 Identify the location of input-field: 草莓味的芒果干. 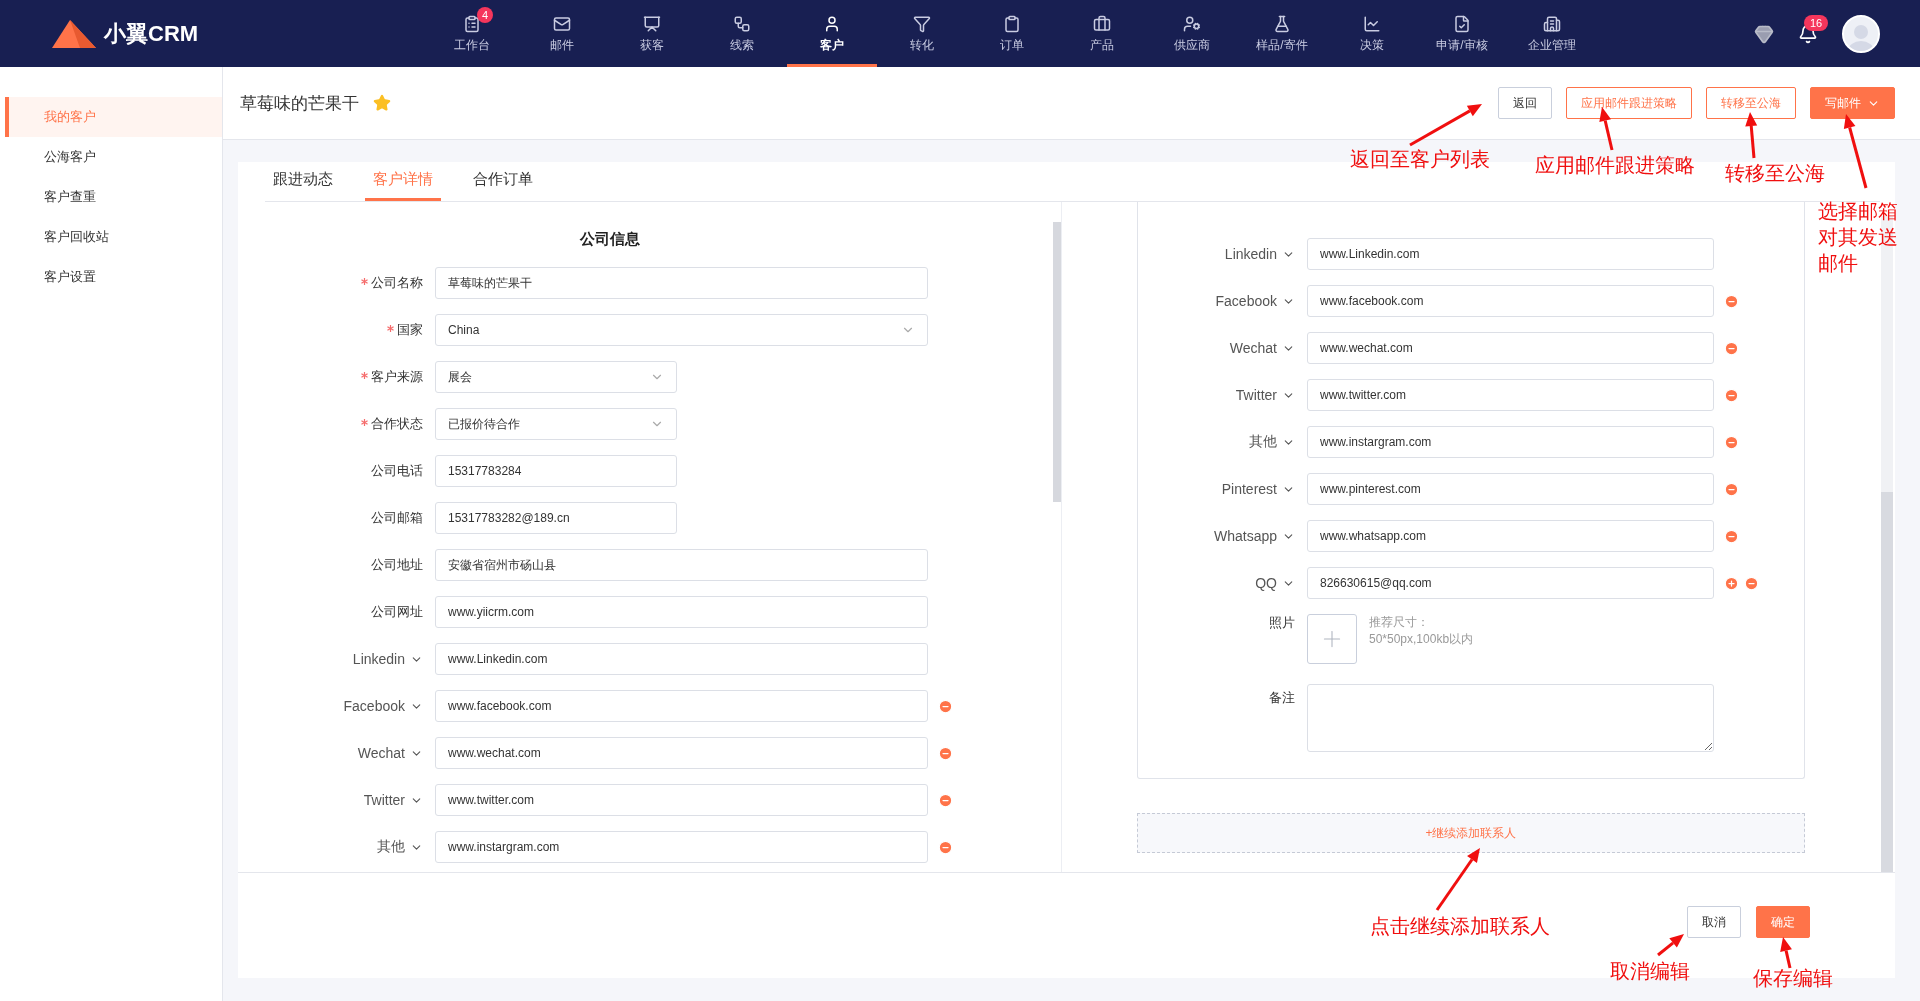
(681, 283).